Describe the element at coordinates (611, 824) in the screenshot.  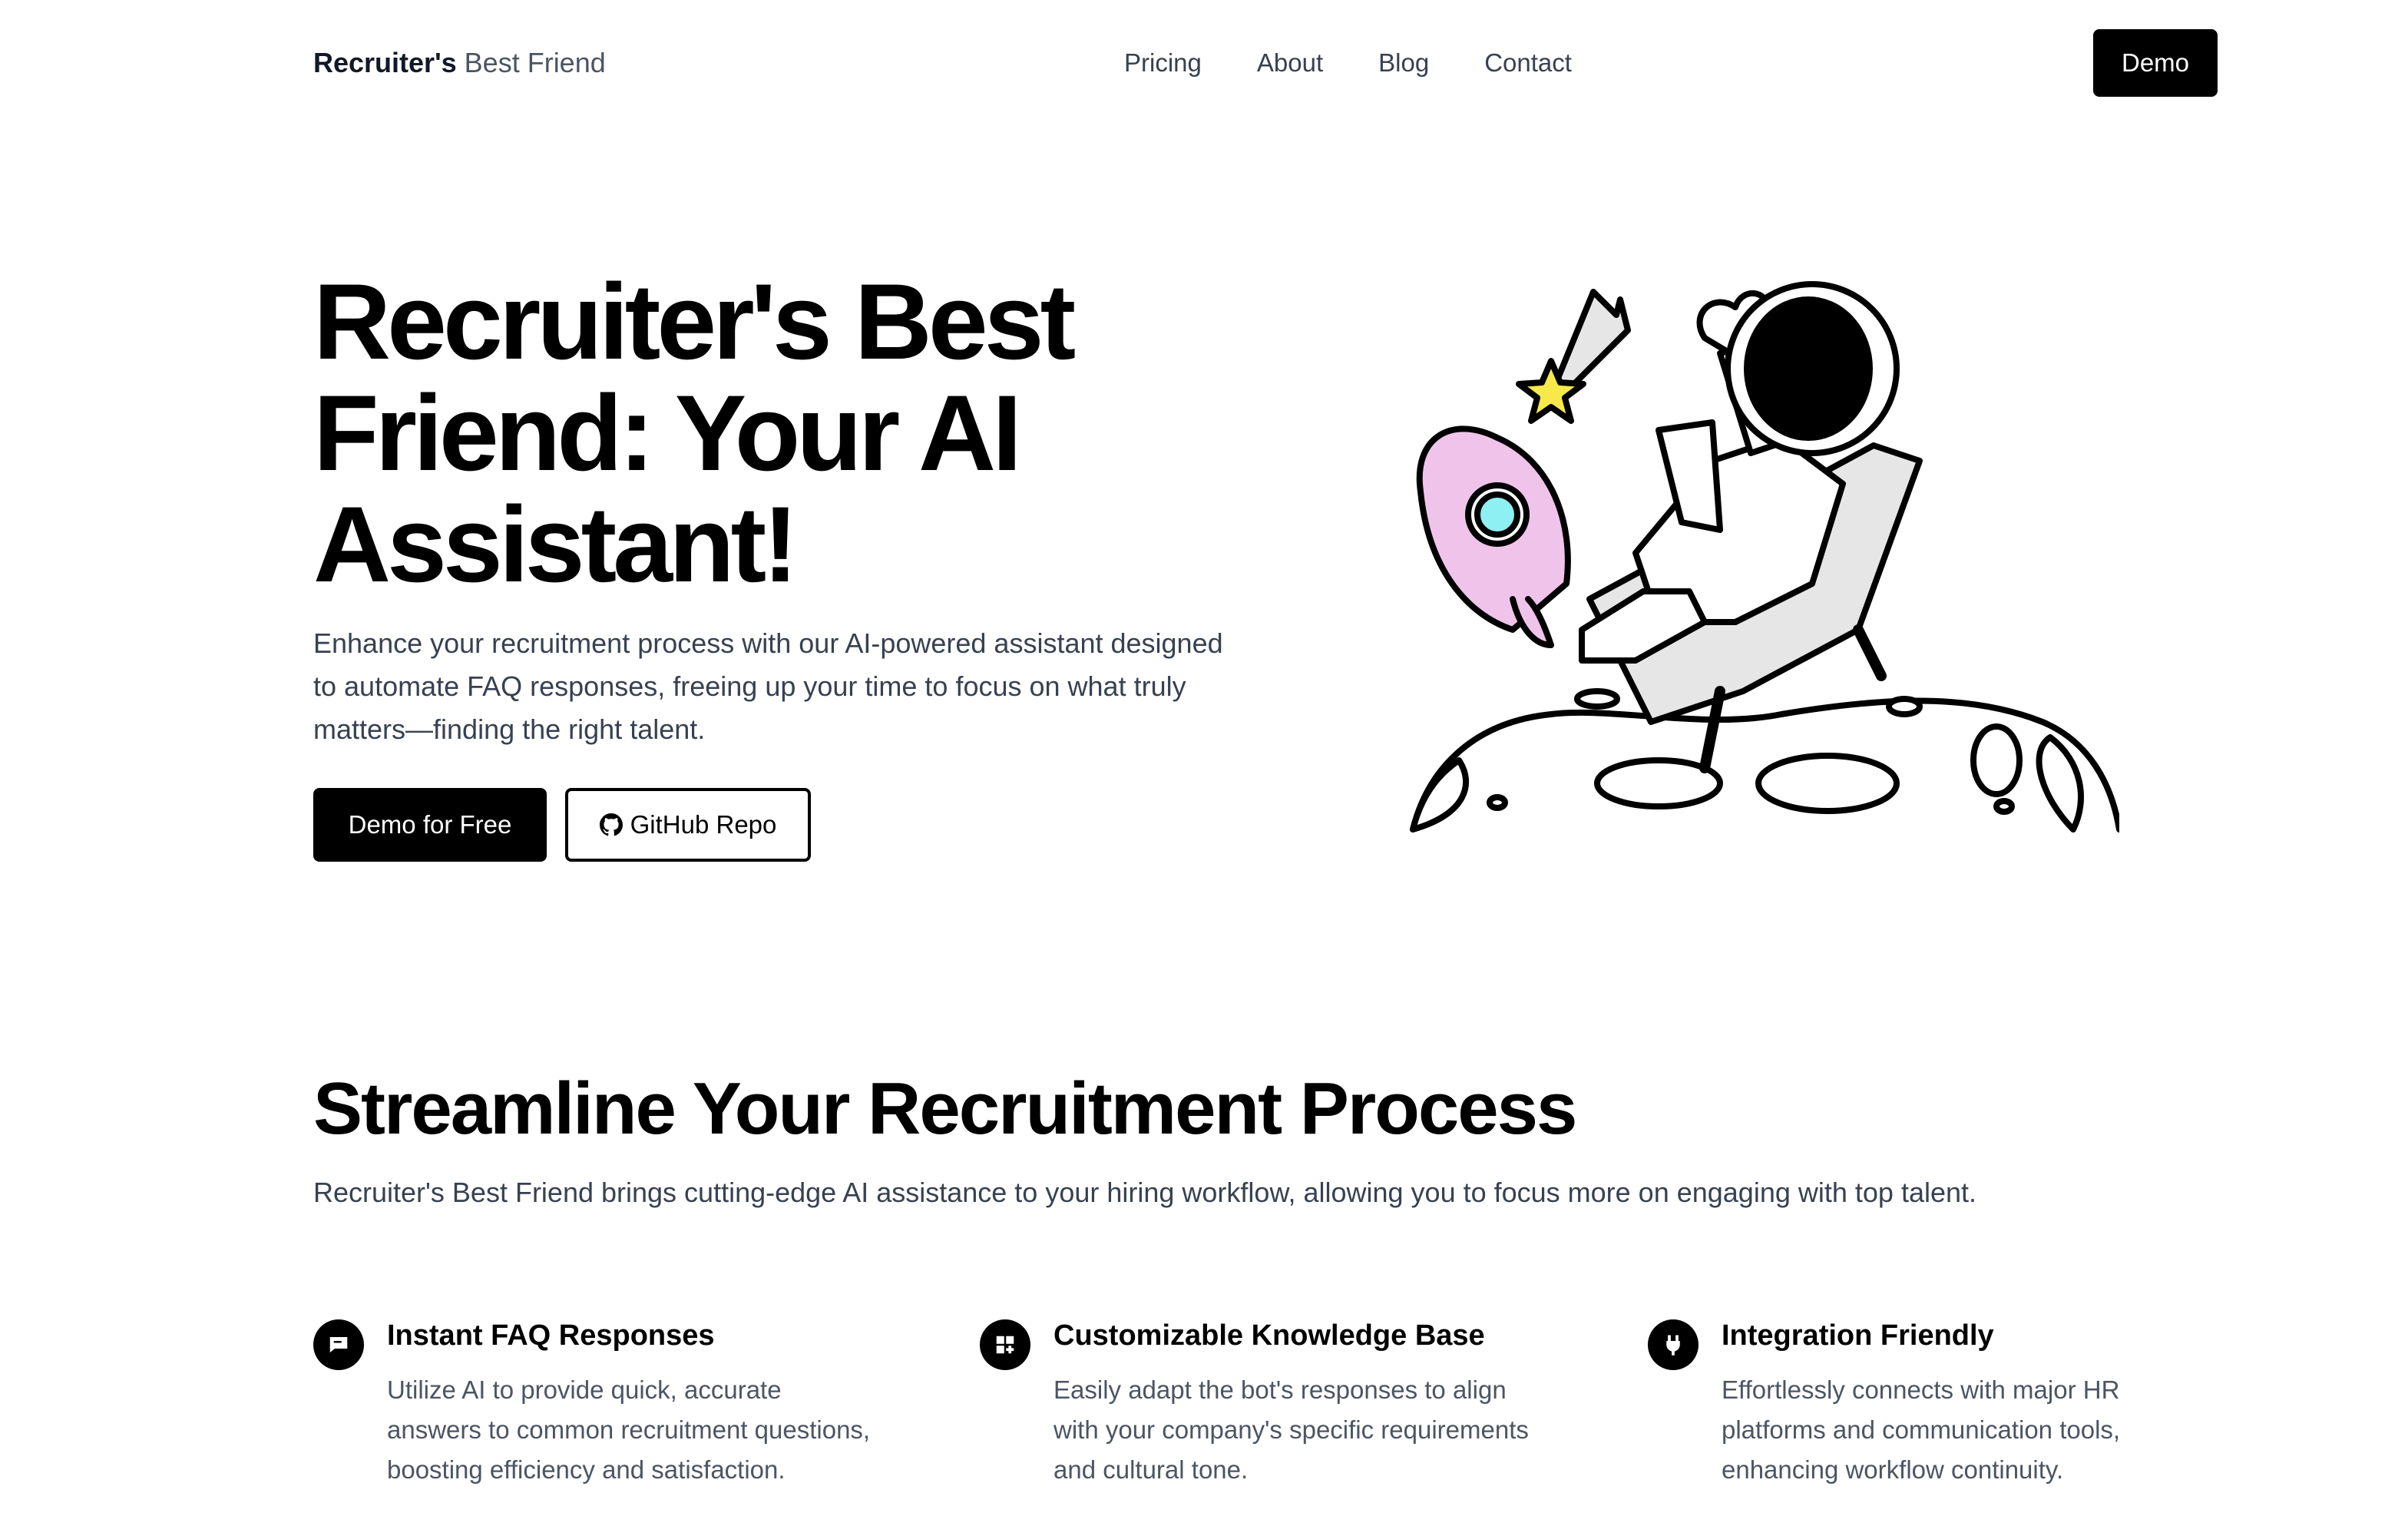
I see `github-icon` at that location.